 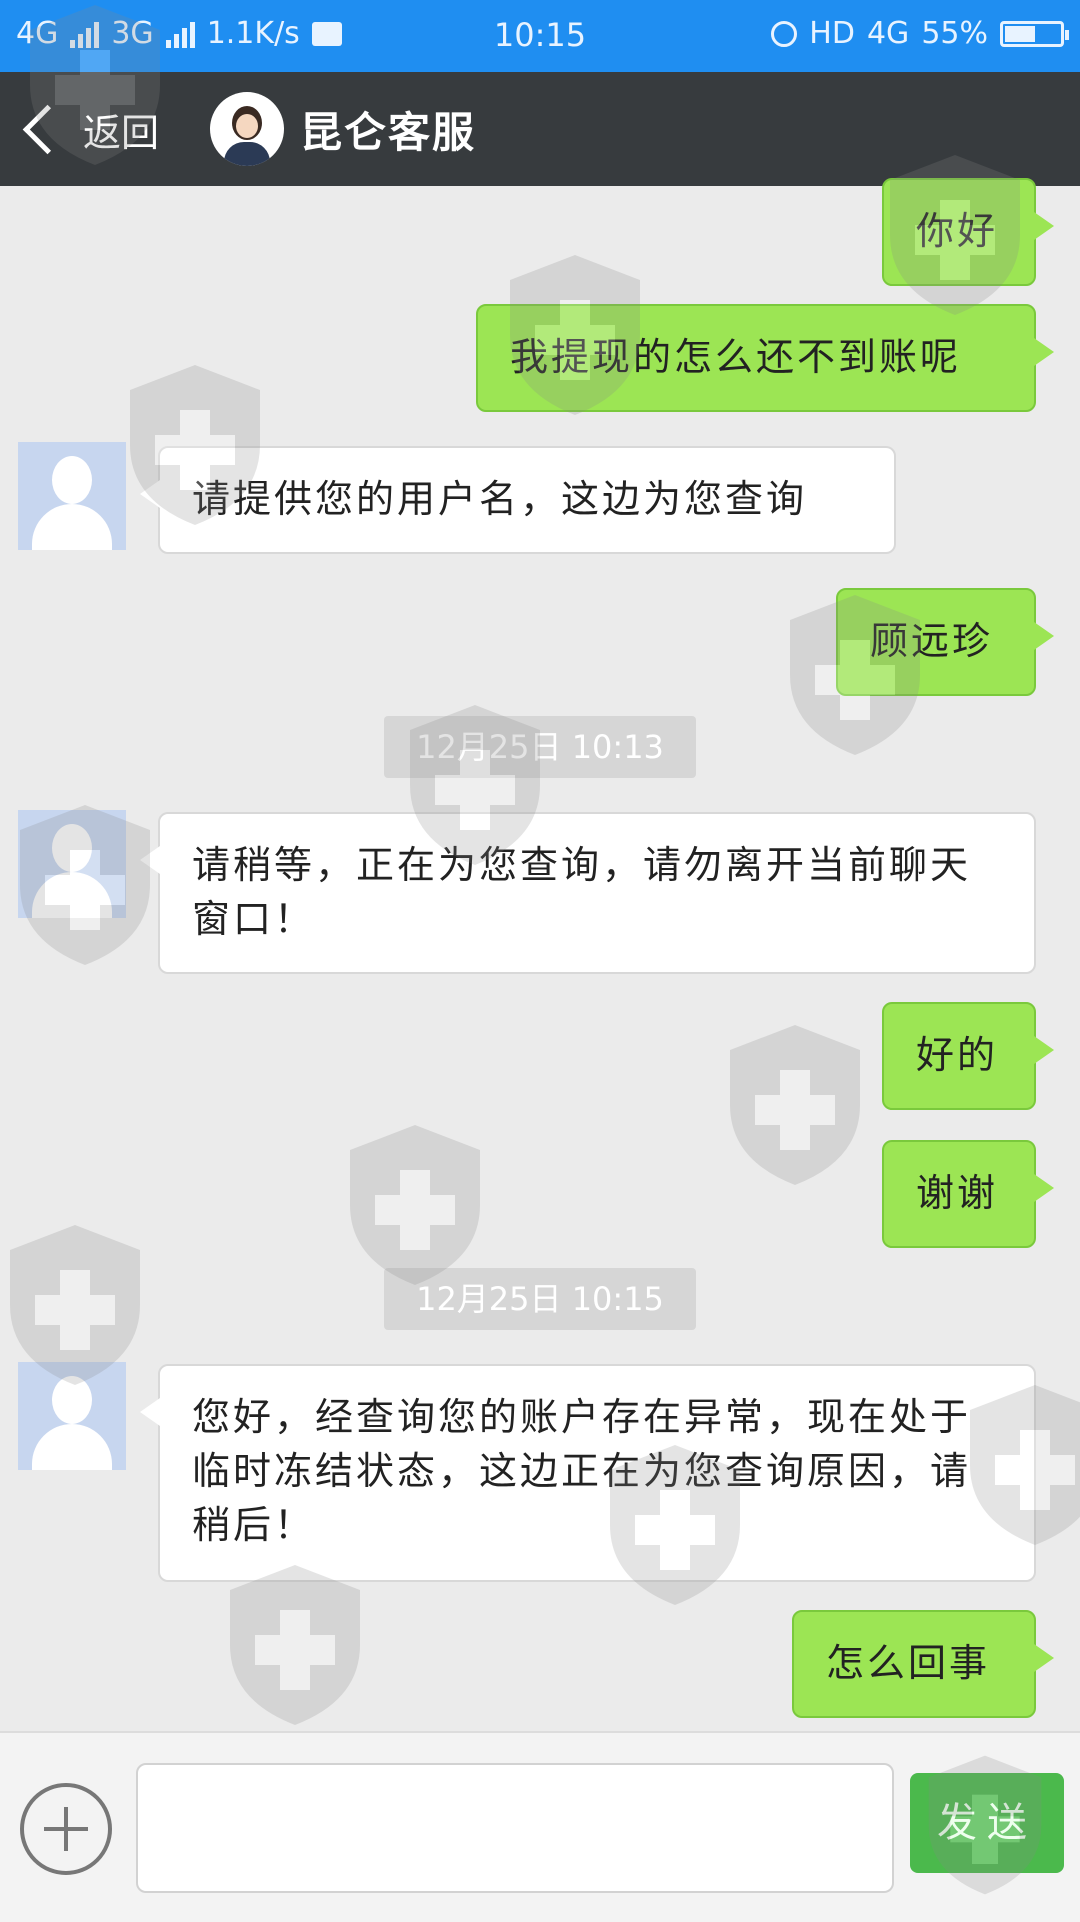 What do you see at coordinates (923, 1664) in the screenshot?
I see `outgoing-message: 怎么回事` at bounding box center [923, 1664].